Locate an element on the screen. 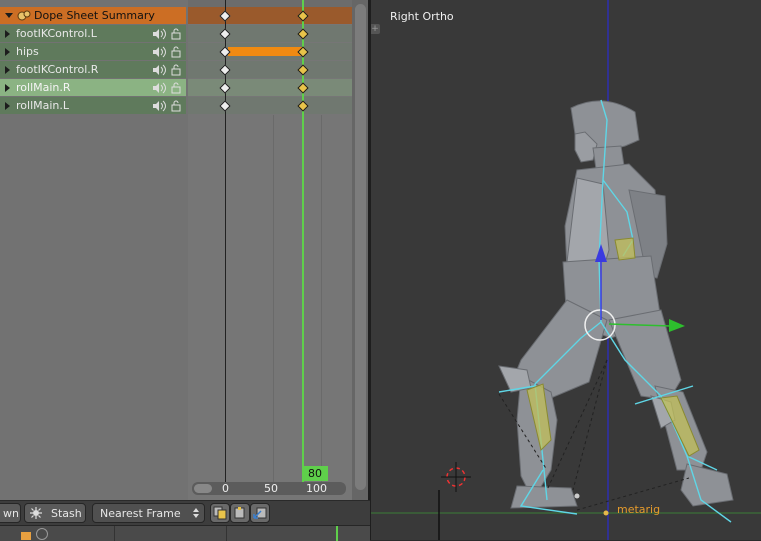 The image size is (761, 541). timeline-playhead is located at coordinates (337, 533).